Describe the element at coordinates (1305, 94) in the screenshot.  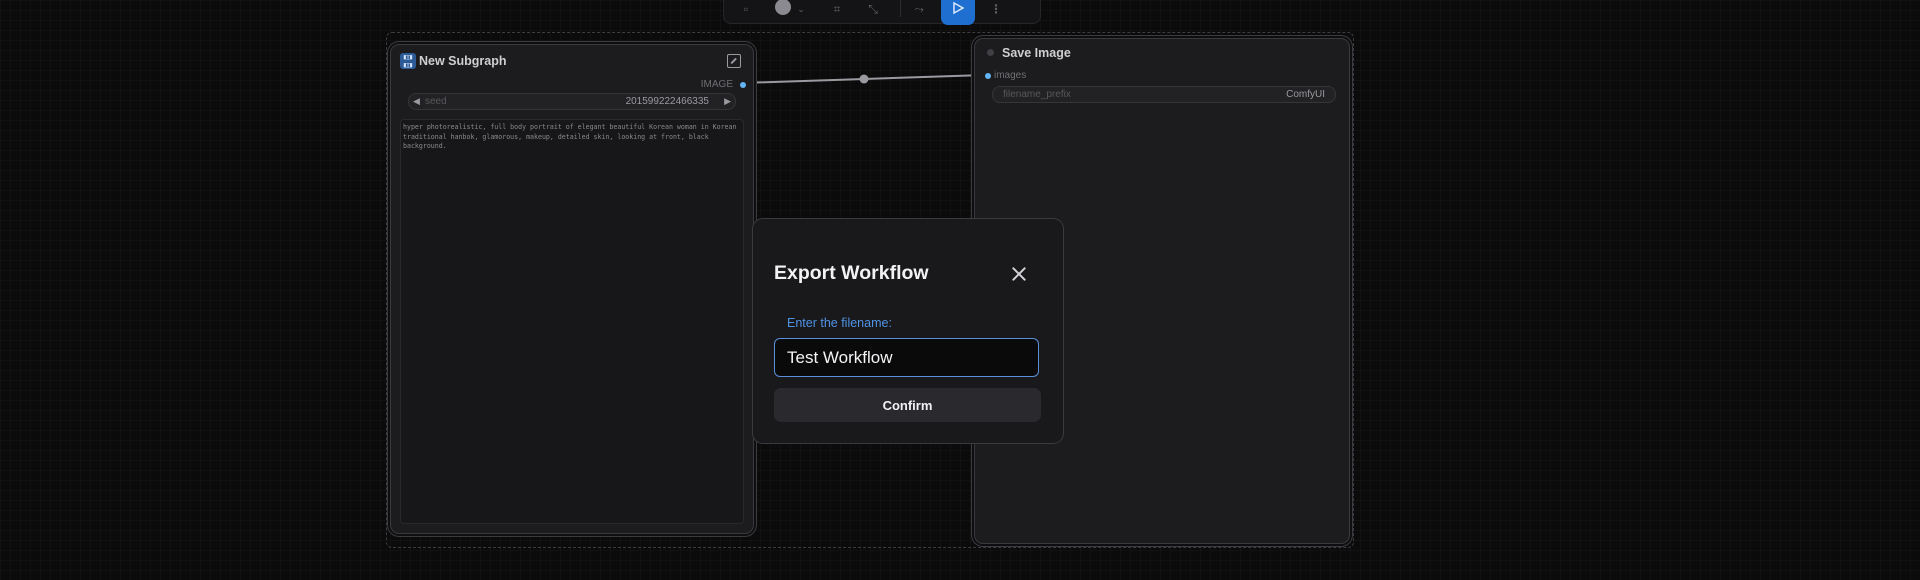
I see `widget-value: ComfyUI` at that location.